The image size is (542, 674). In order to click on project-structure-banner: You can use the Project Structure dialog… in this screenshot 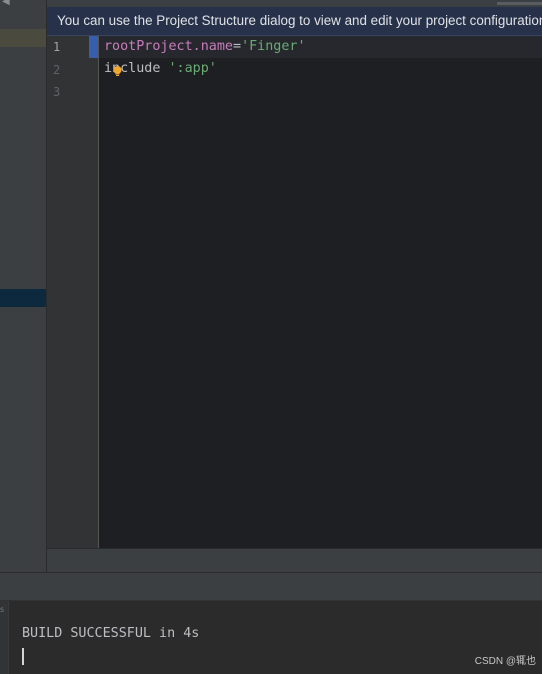, I will do `click(294, 21)`.